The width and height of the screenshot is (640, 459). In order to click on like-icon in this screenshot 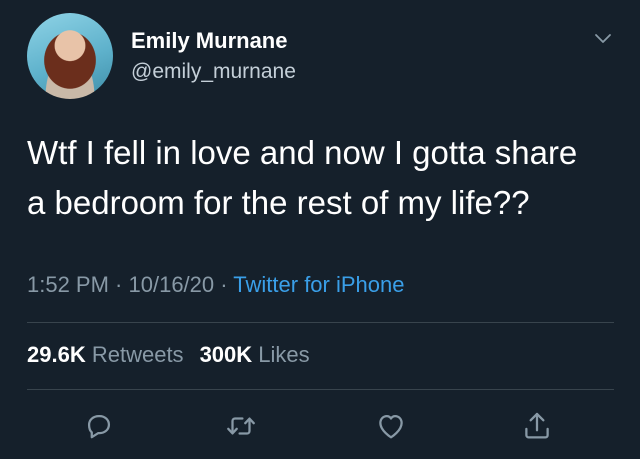, I will do `click(391, 426)`.